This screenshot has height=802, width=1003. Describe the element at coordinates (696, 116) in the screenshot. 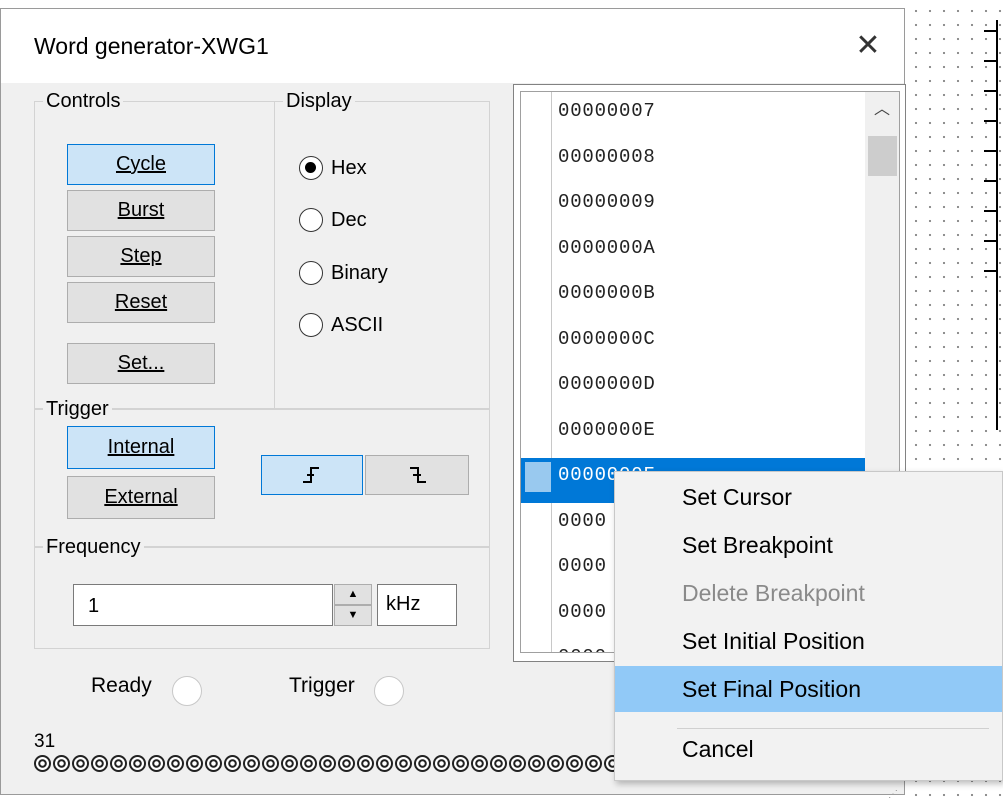

I see `list-item: 00000007` at that location.